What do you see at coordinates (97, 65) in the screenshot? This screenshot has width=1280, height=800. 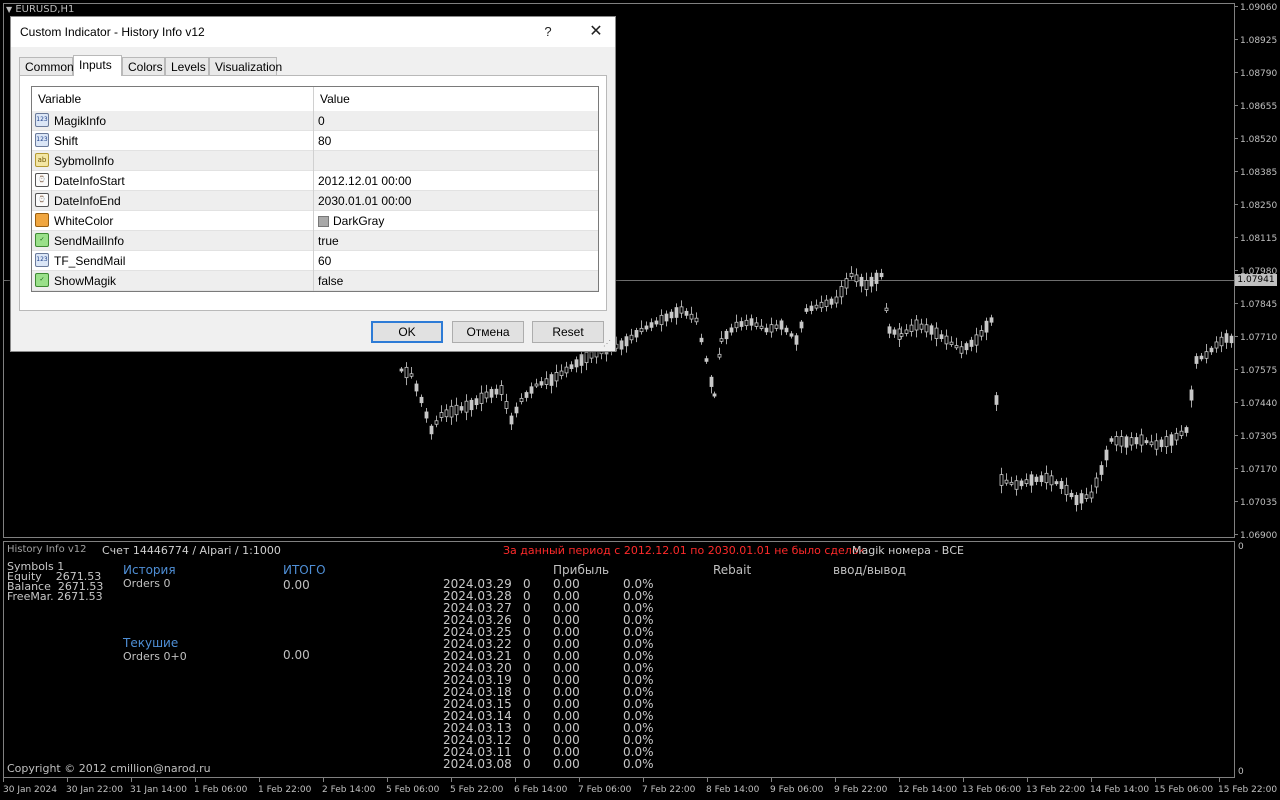 I see `tab-inputs: Inputs` at bounding box center [97, 65].